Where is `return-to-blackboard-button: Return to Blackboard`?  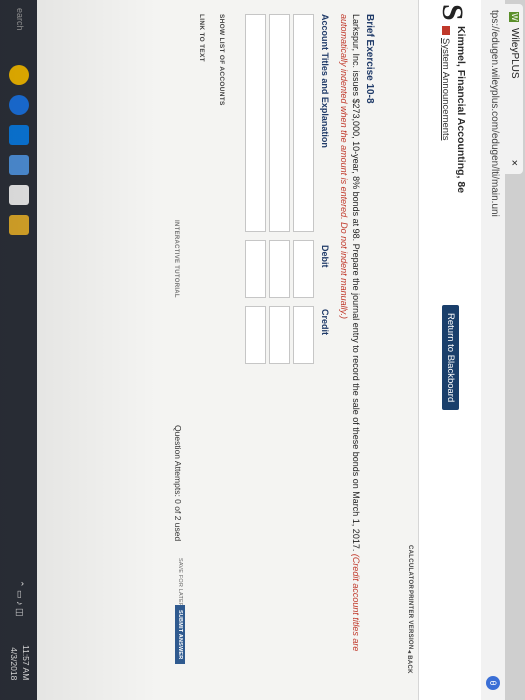
return-to-blackboard-button: Return to Blackboard is located at coordinates (450, 358).